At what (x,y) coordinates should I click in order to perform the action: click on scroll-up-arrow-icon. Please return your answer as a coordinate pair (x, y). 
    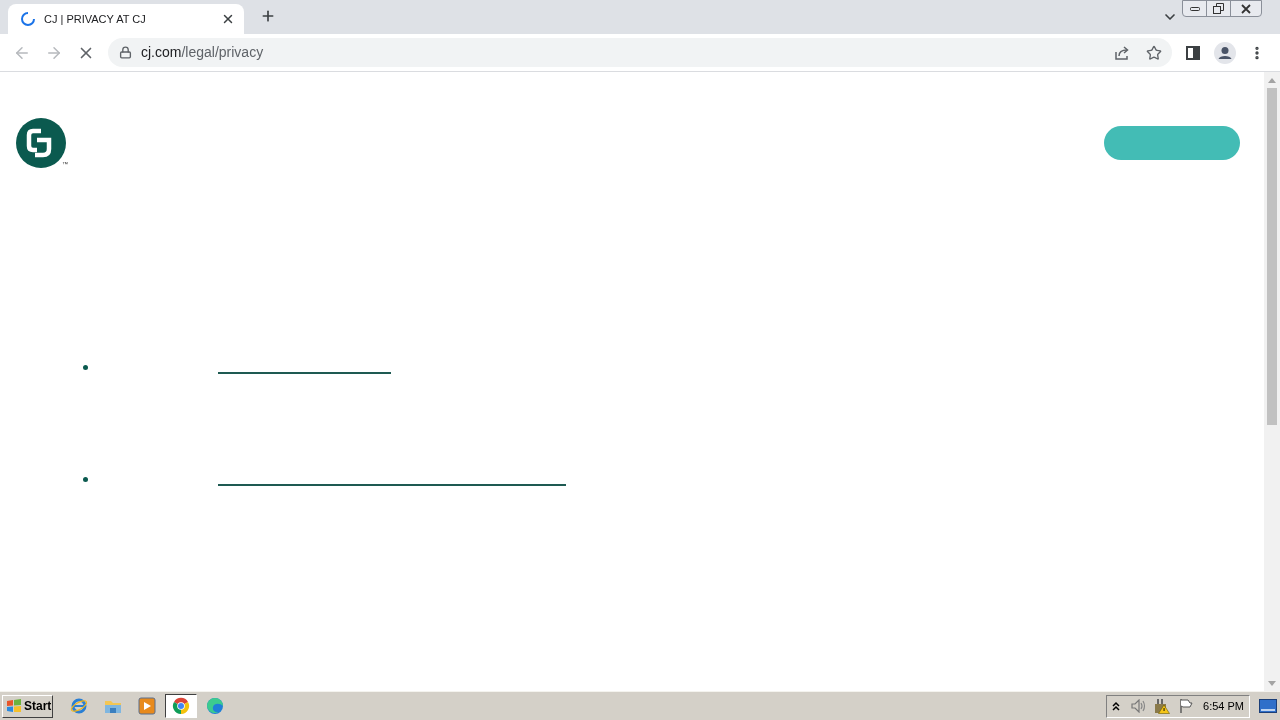
    Looking at the image, I should click on (1272, 80).